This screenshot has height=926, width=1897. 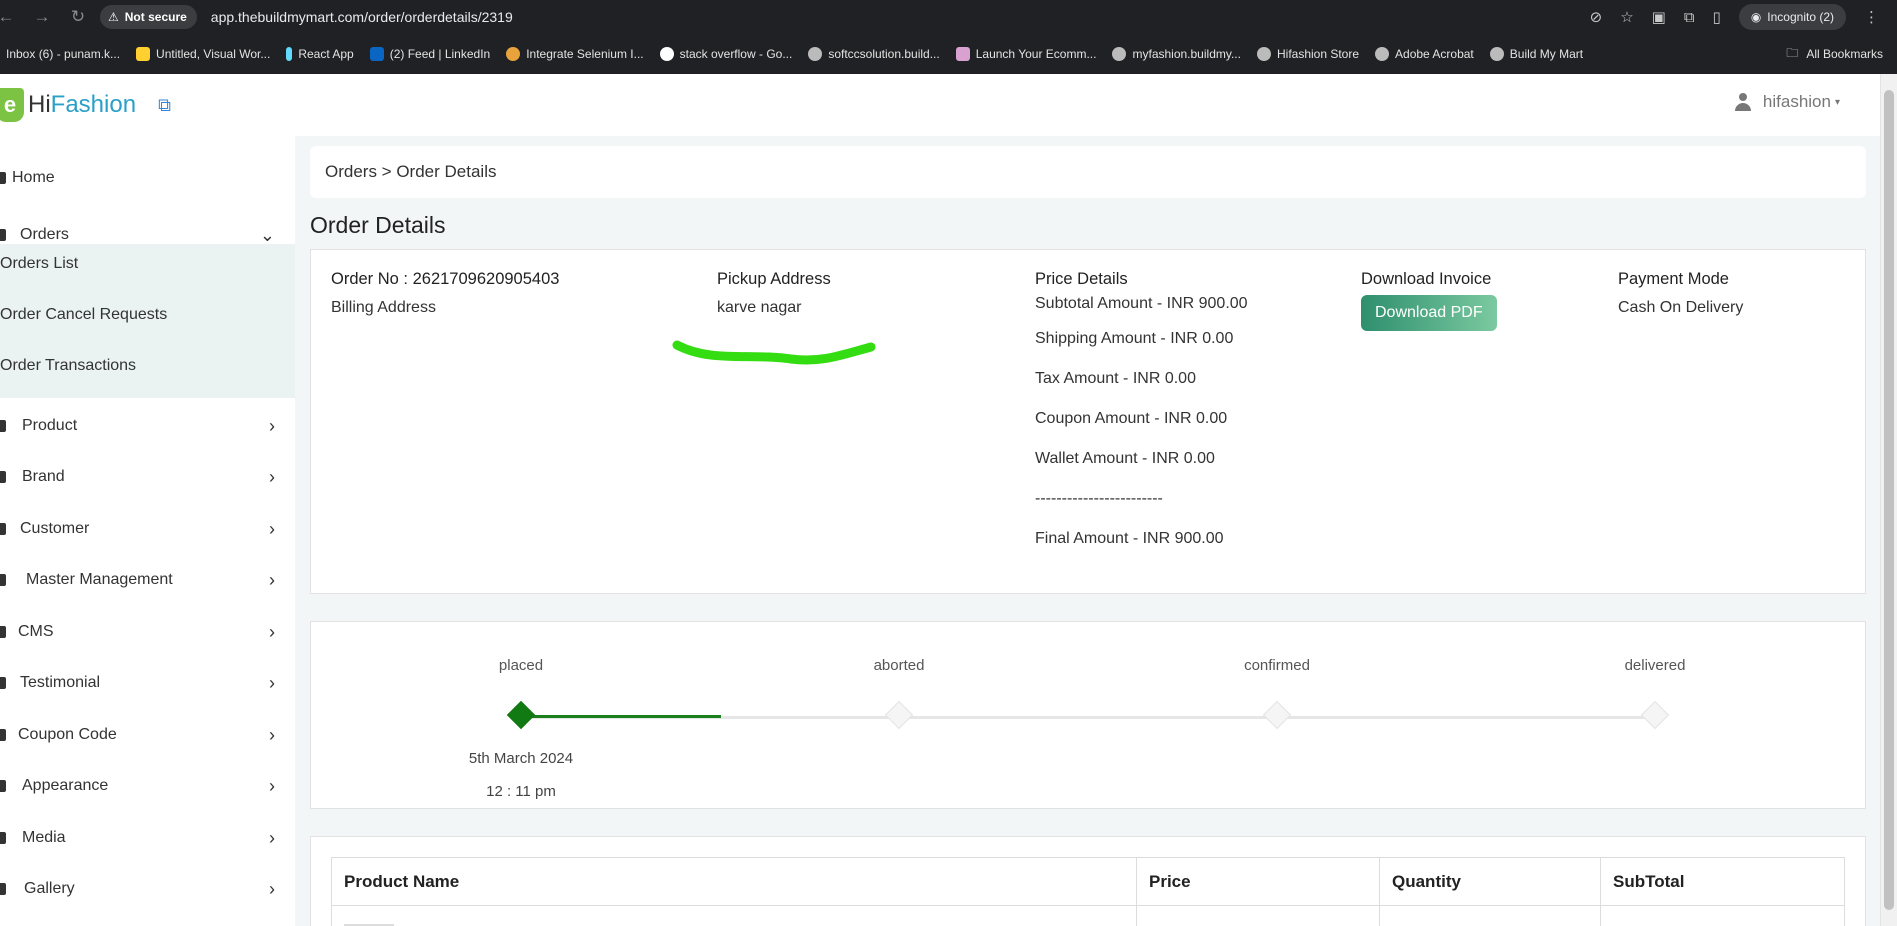 I want to click on bookmark-item: Build My Mart, so click(x=1536, y=54).